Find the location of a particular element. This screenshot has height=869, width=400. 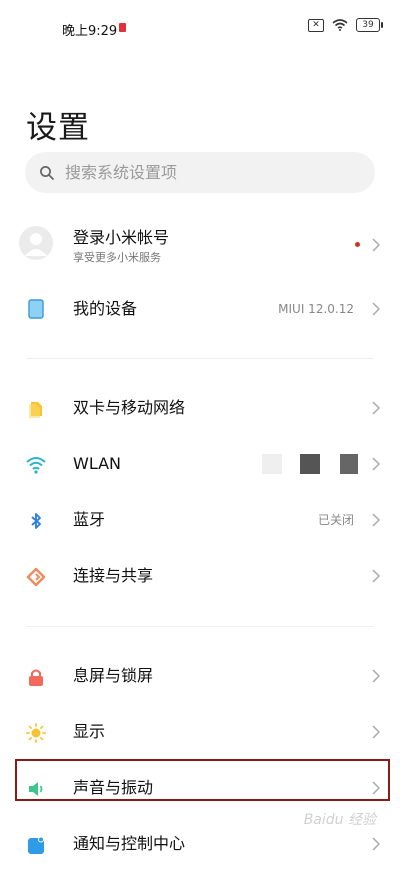

avatar is located at coordinates (36, 243).